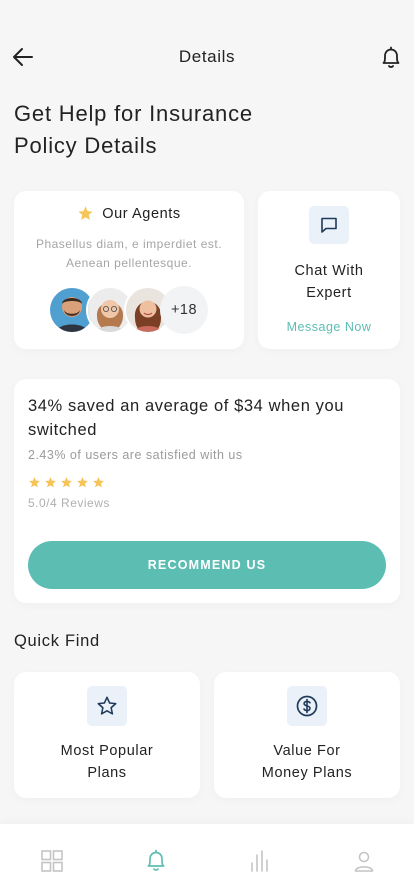 This screenshot has width=414, height=896. What do you see at coordinates (329, 282) in the screenshot?
I see `chat-title: Chat With Expert` at bounding box center [329, 282].